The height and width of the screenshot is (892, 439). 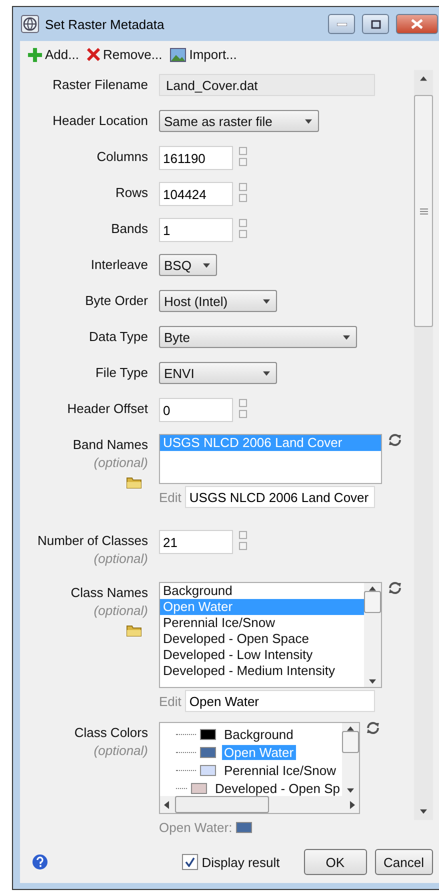 I want to click on number-field: 0, so click(x=196, y=410).